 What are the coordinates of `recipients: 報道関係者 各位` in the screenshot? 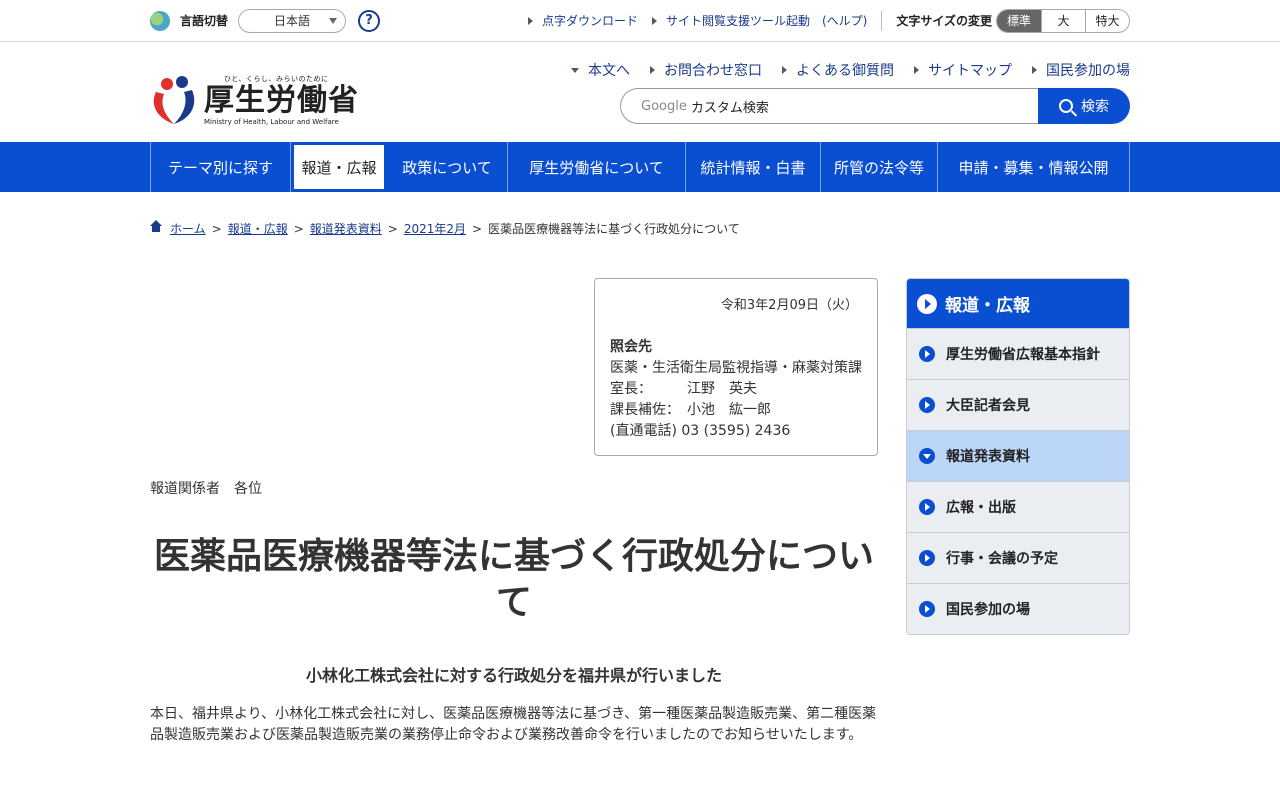 It's located at (206, 489).